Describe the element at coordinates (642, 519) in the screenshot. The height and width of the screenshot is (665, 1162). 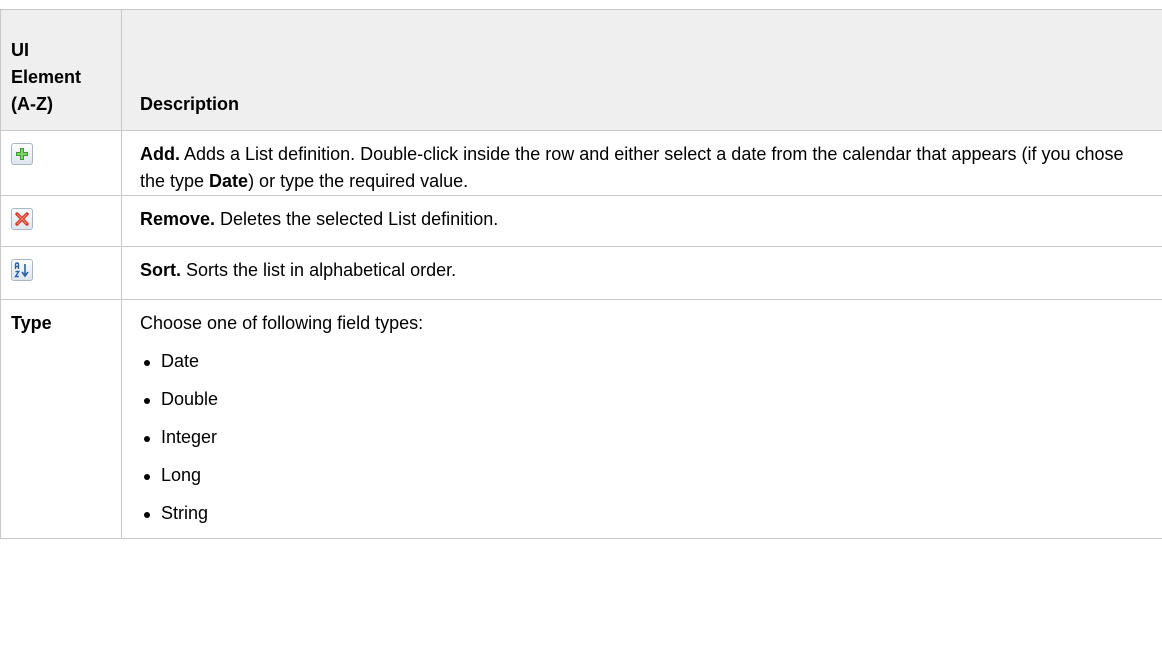
I see `list-item-string: String` at that location.